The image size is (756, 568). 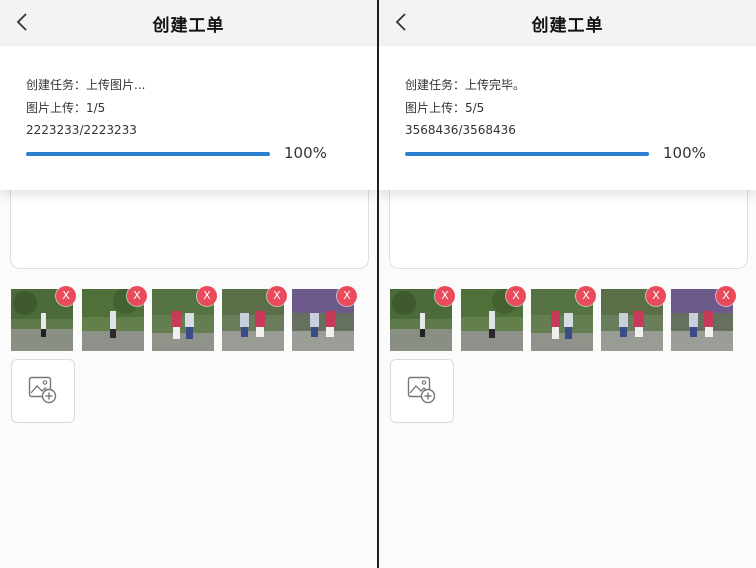 What do you see at coordinates (465, 85) in the screenshot?
I see `task-status-text: 创建任务：上传完毕。` at bounding box center [465, 85].